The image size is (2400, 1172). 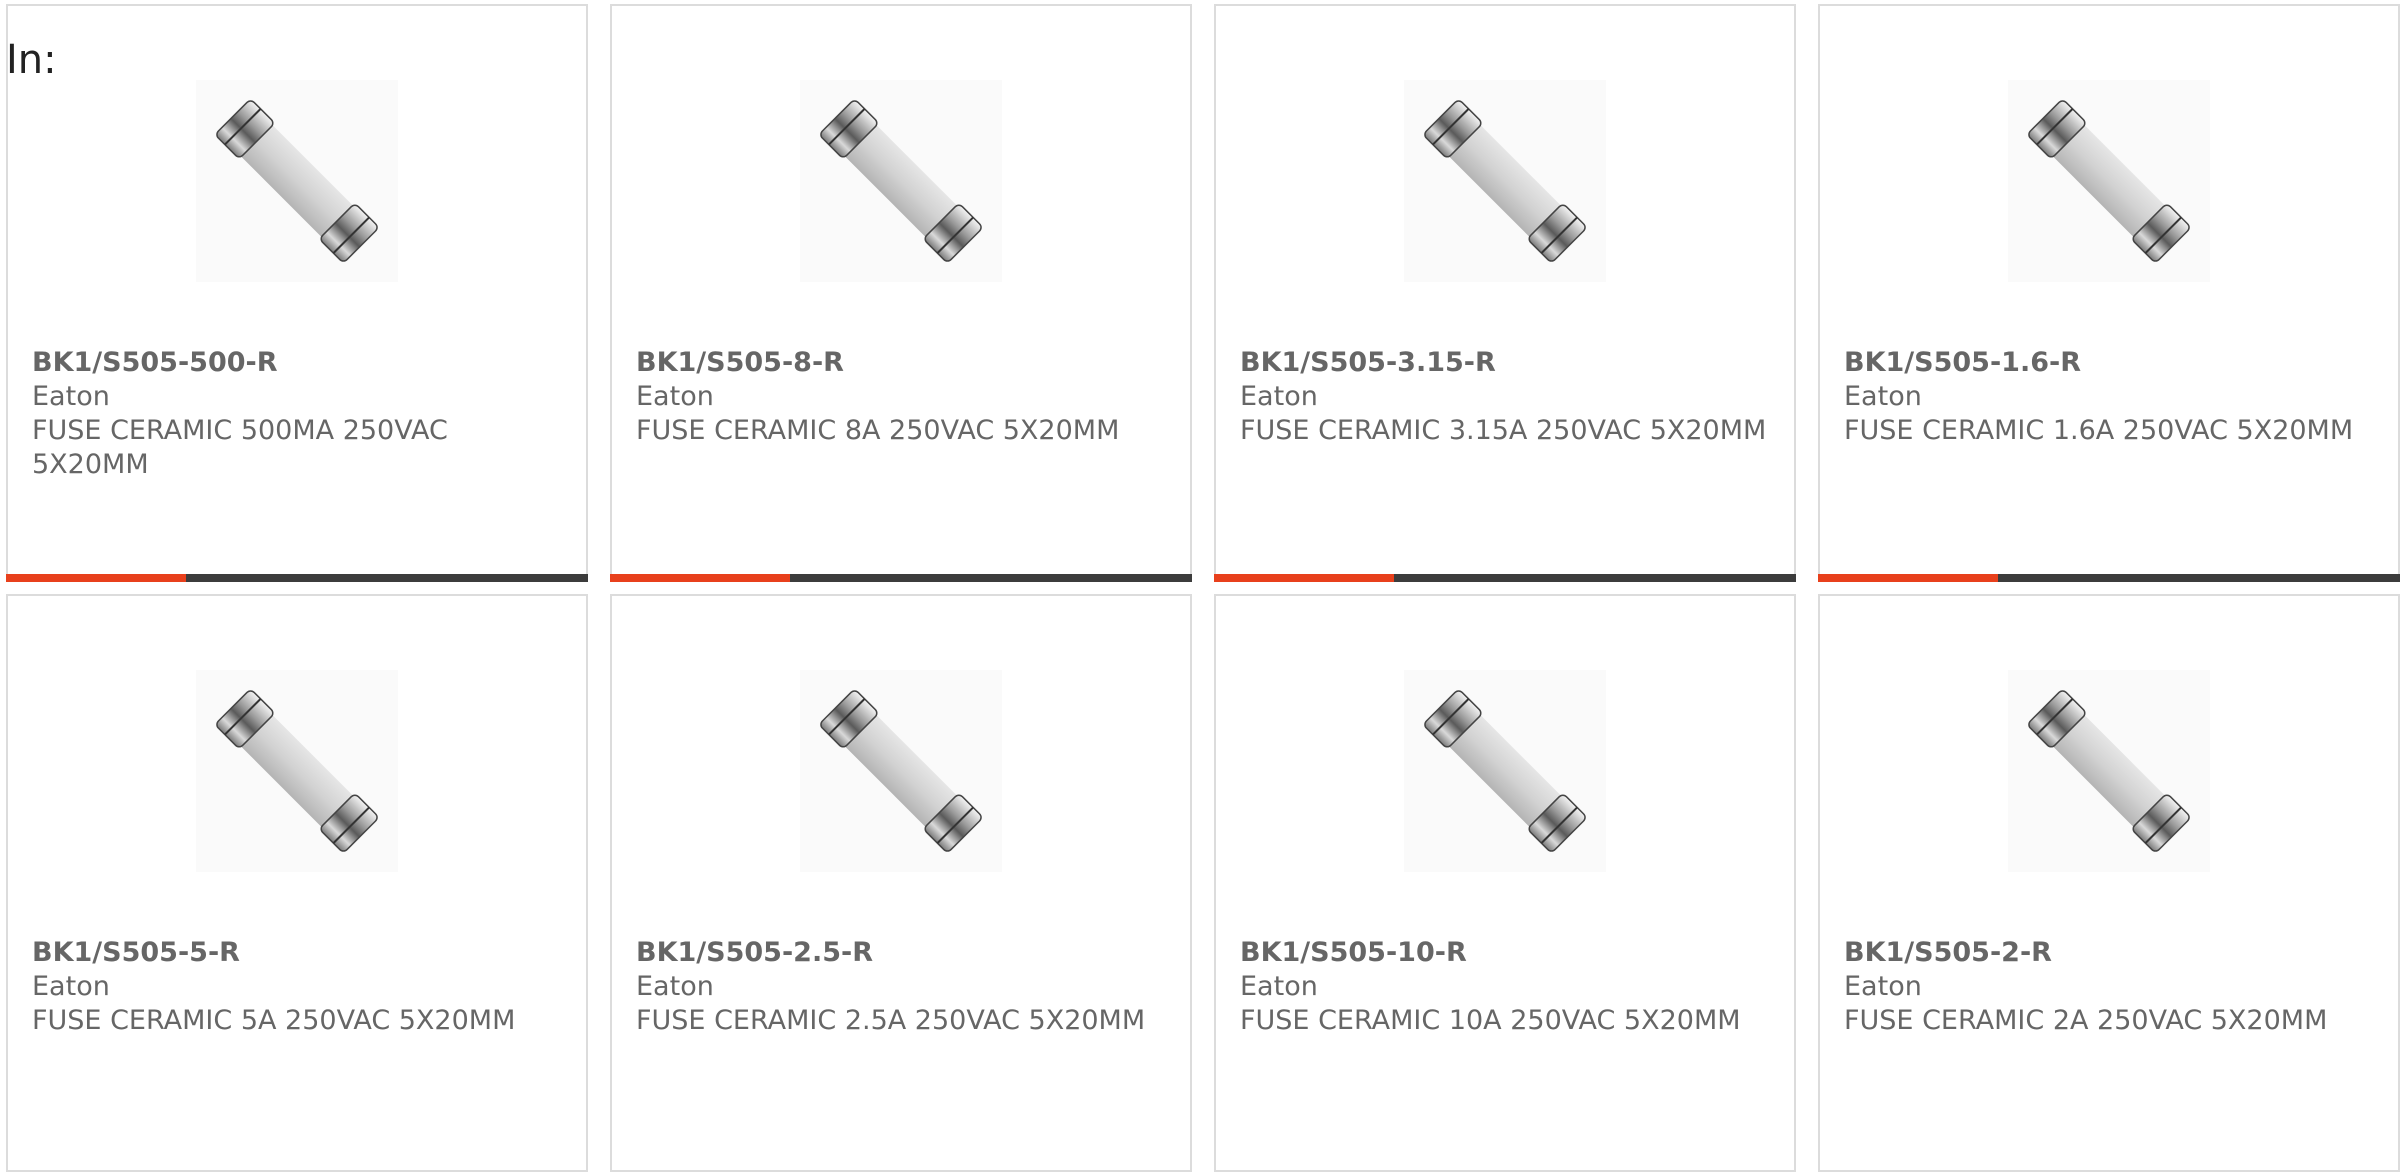 I want to click on product-description: FUSE CERAMIC 1.6A 250VAC 5X20MM, so click(x=2099, y=430).